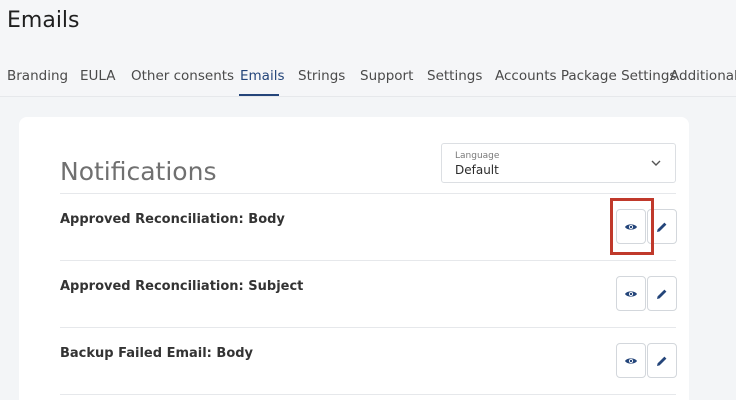 This screenshot has height=400, width=736. Describe the element at coordinates (43, 20) in the screenshot. I see `page-title: Emails` at that location.